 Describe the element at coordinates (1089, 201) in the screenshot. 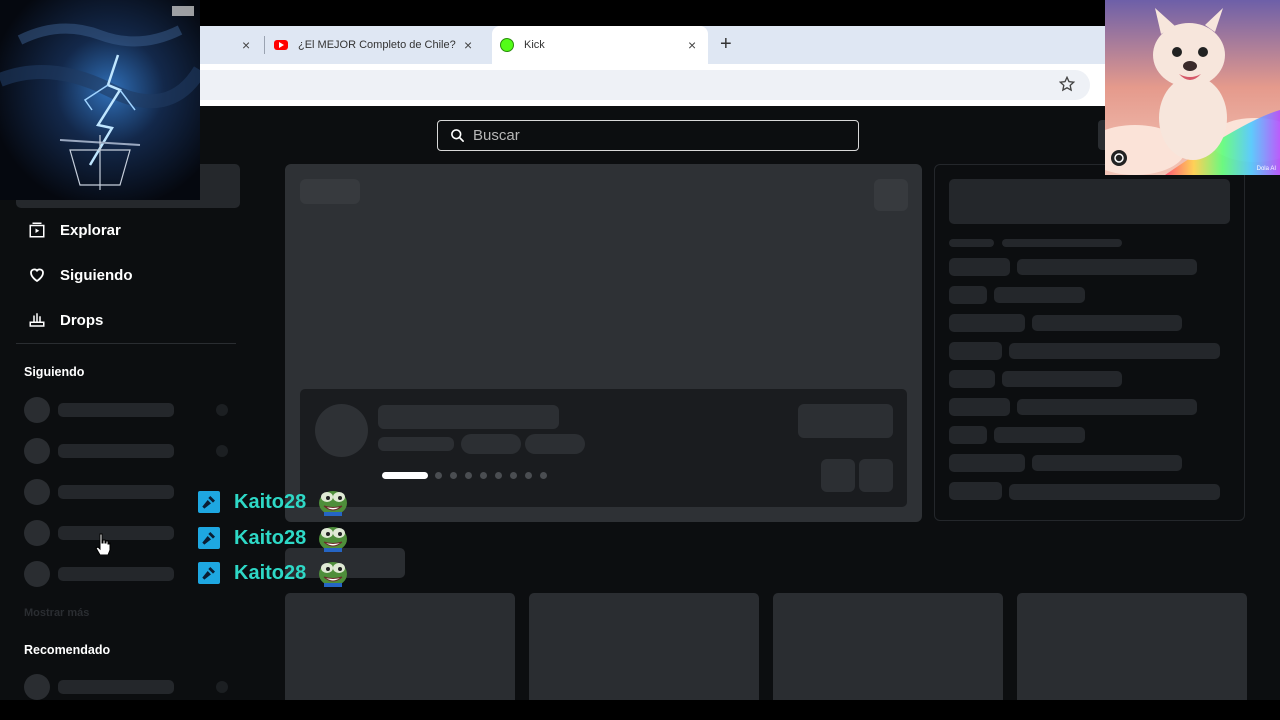

I see `categories-header-skeleton` at that location.